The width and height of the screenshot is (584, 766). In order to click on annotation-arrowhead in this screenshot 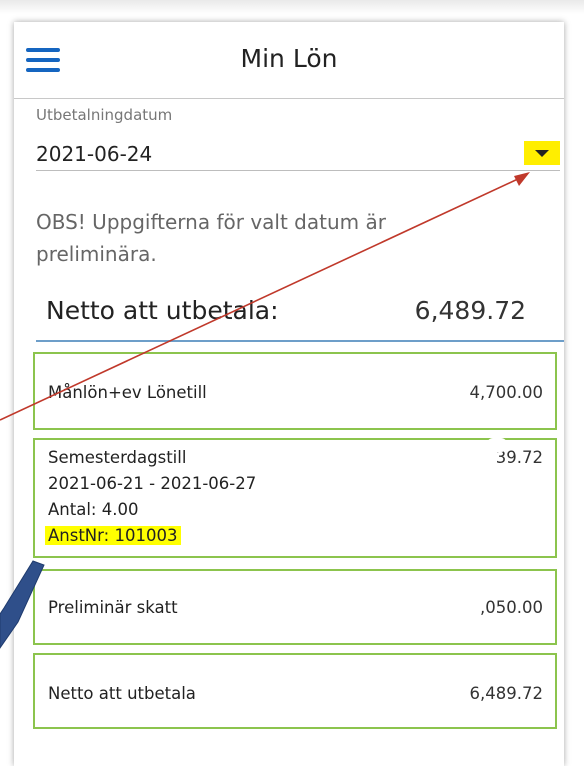, I will do `click(522, 179)`.